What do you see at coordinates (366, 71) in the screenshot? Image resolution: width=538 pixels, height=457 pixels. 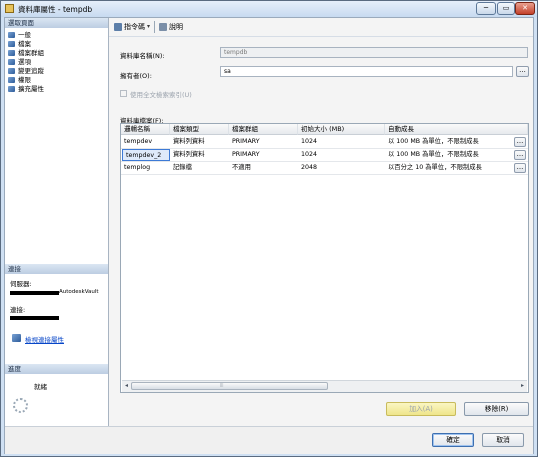 I see `owner-field: sa` at bounding box center [366, 71].